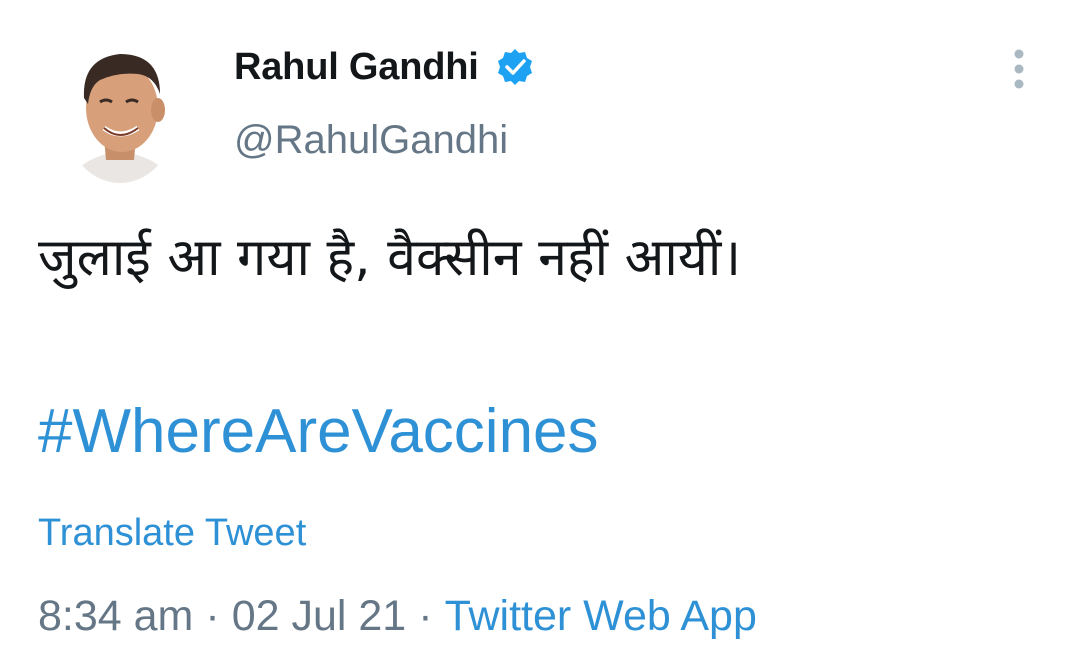 The width and height of the screenshot is (1080, 651). Describe the element at coordinates (319, 616) in the screenshot. I see `tweet-date: 02 Jul 21` at that location.